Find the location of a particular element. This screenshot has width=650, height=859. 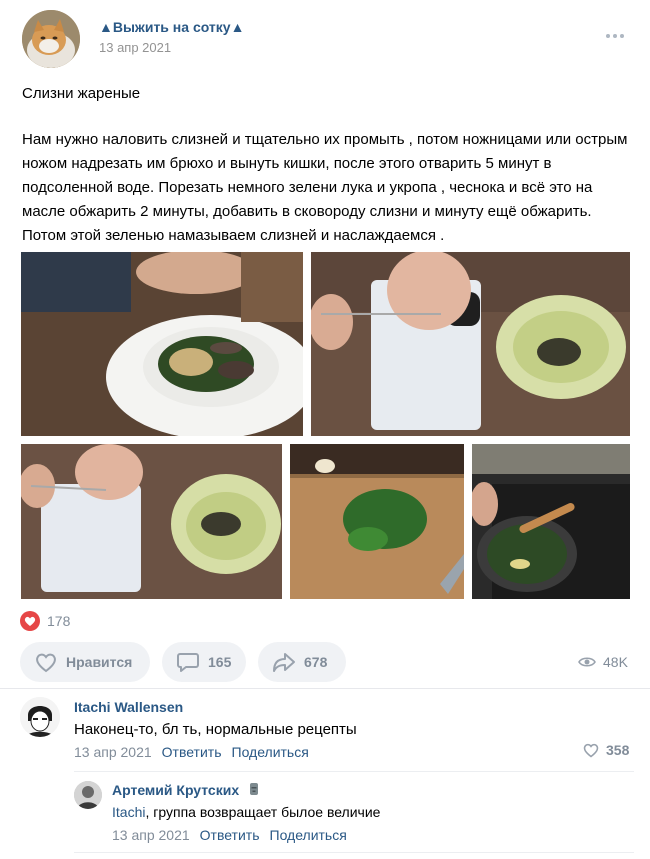

reply-avatar is located at coordinates (88, 795).